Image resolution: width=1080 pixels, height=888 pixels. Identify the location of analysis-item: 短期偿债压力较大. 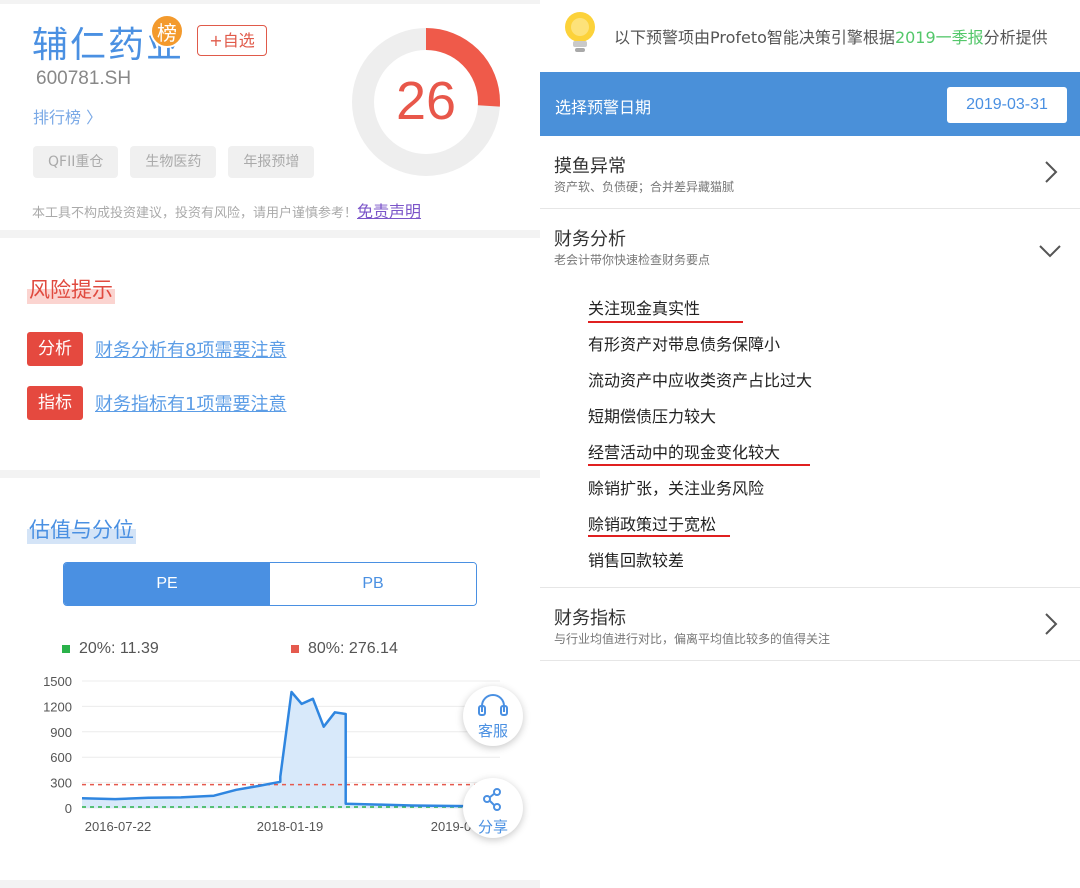
(652, 415).